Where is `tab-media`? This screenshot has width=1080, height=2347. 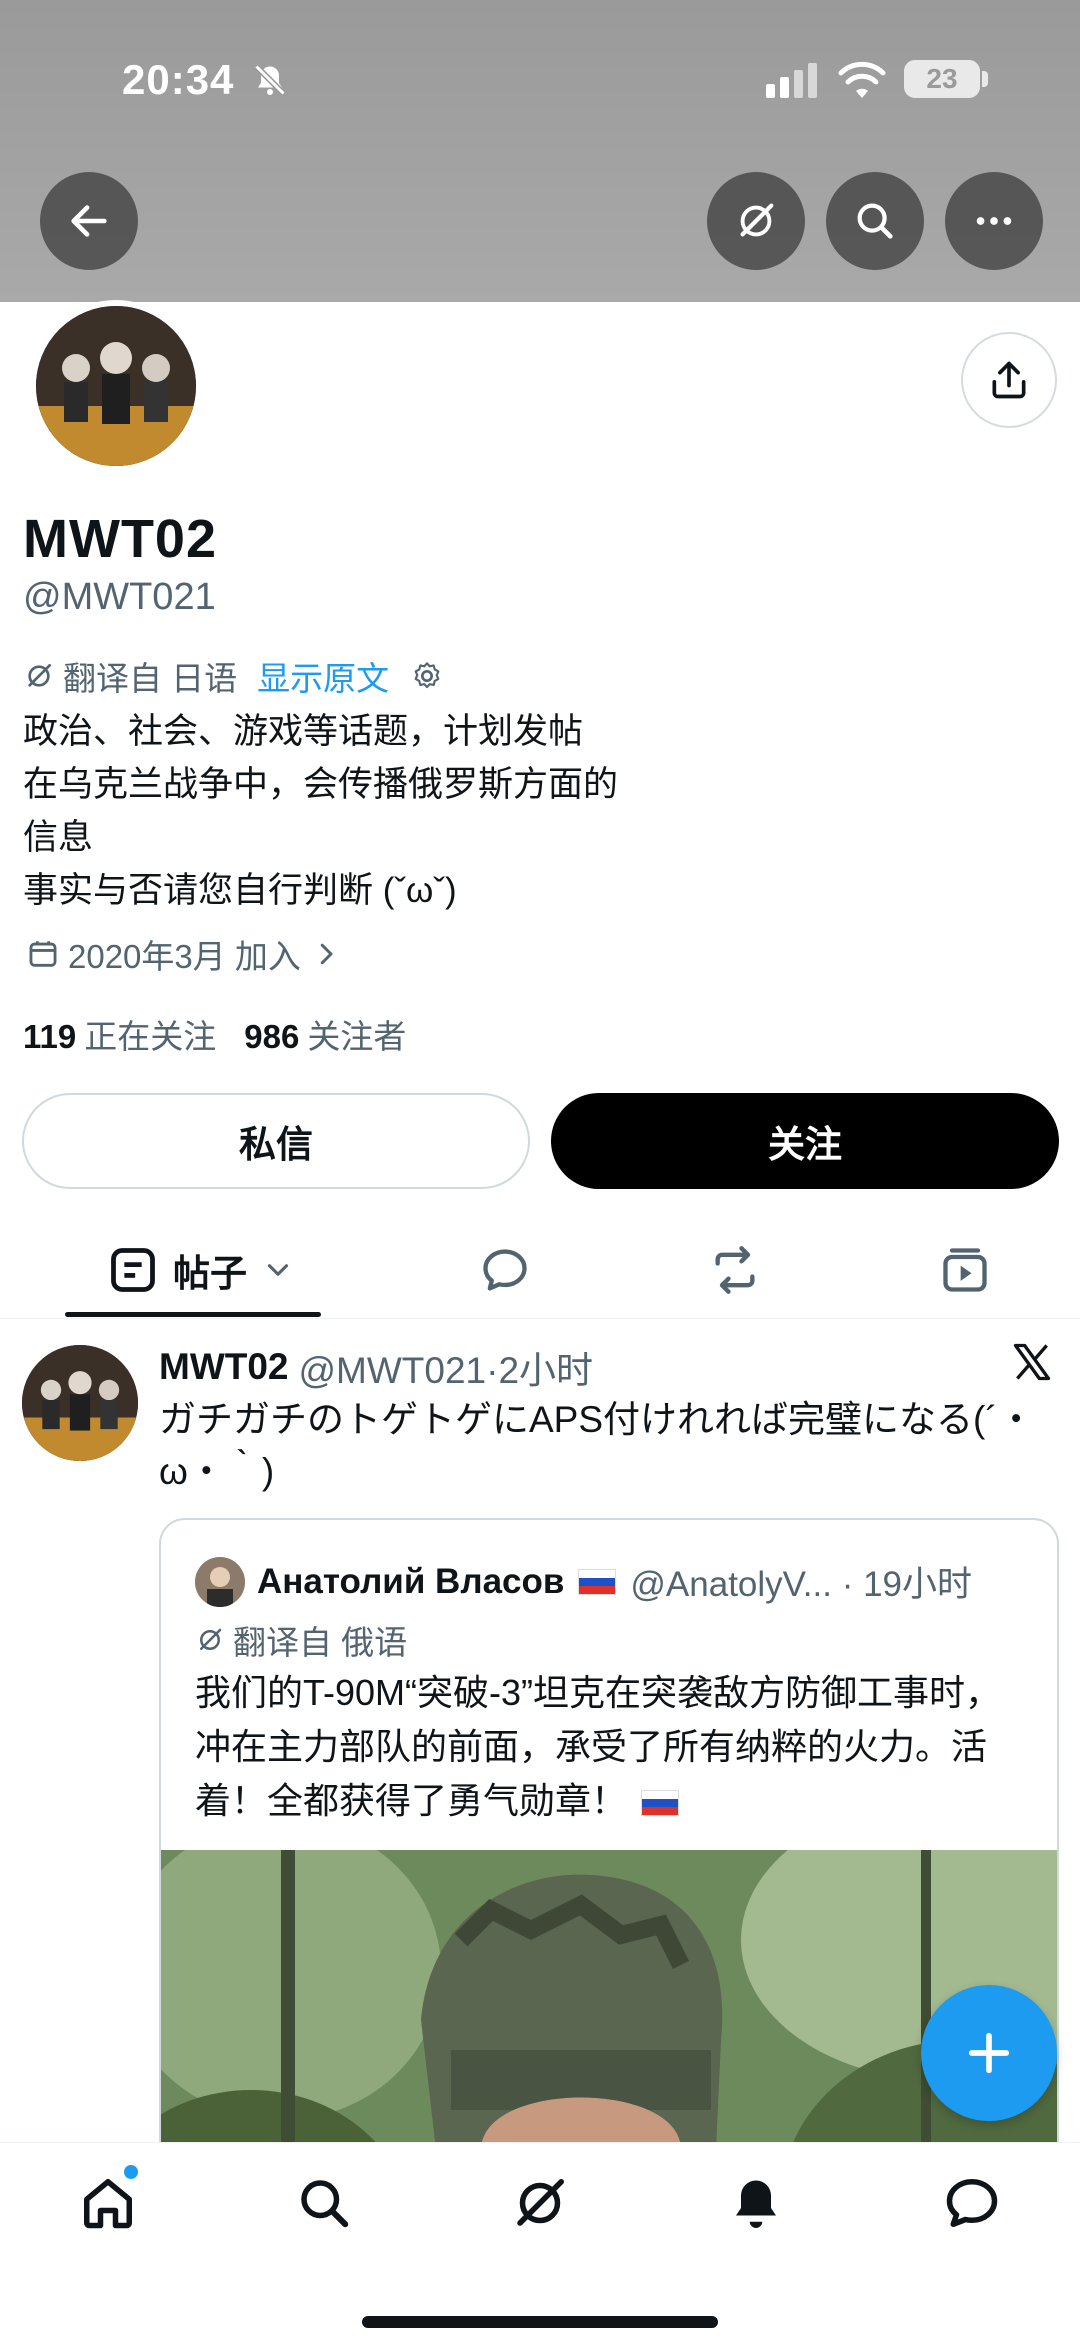 tab-media is located at coordinates (965, 1270).